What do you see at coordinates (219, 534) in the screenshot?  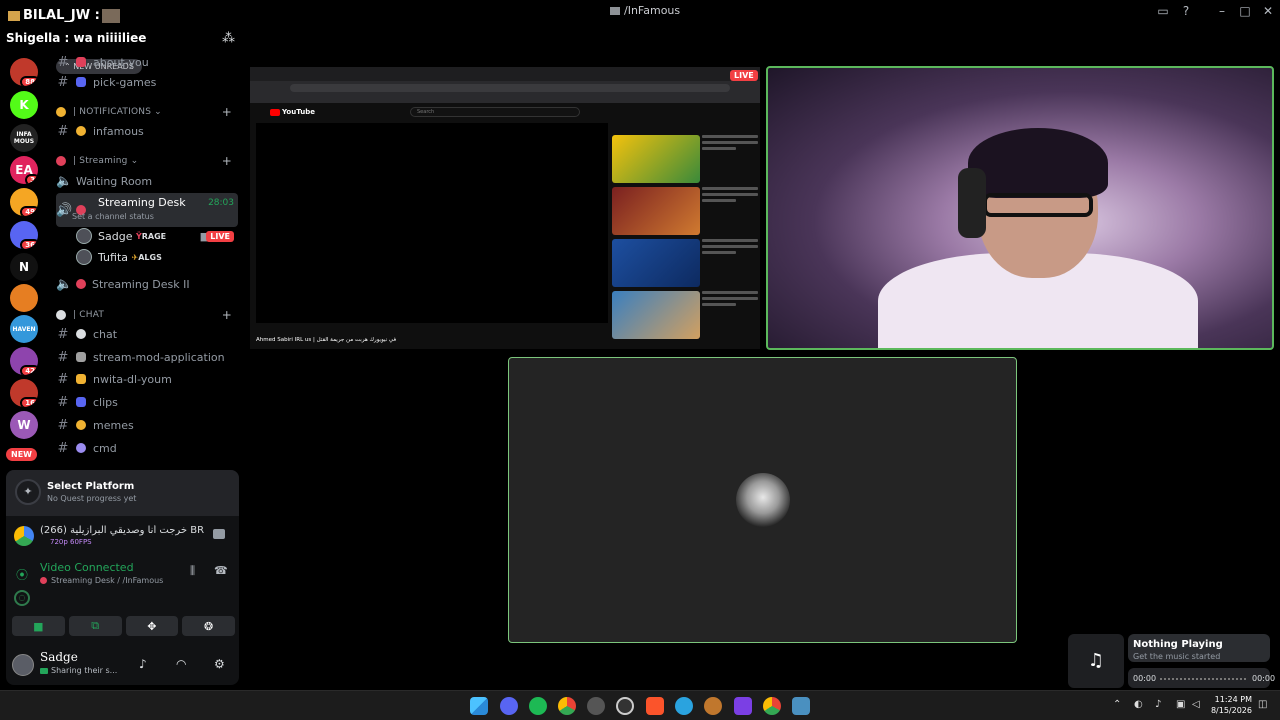 I see `stop-stream-icon` at bounding box center [219, 534].